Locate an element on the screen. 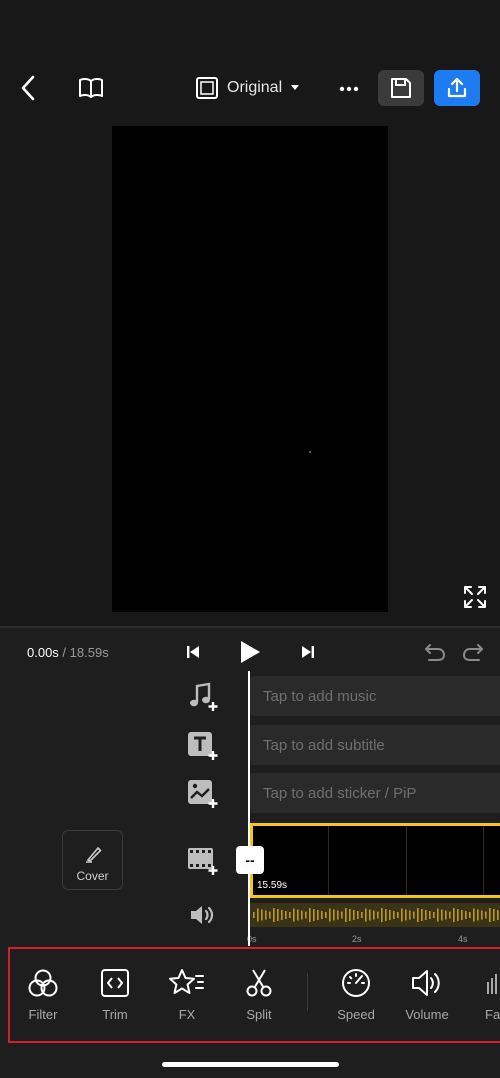 The image size is (500, 1078). total-time: 18.59s is located at coordinates (89, 652).